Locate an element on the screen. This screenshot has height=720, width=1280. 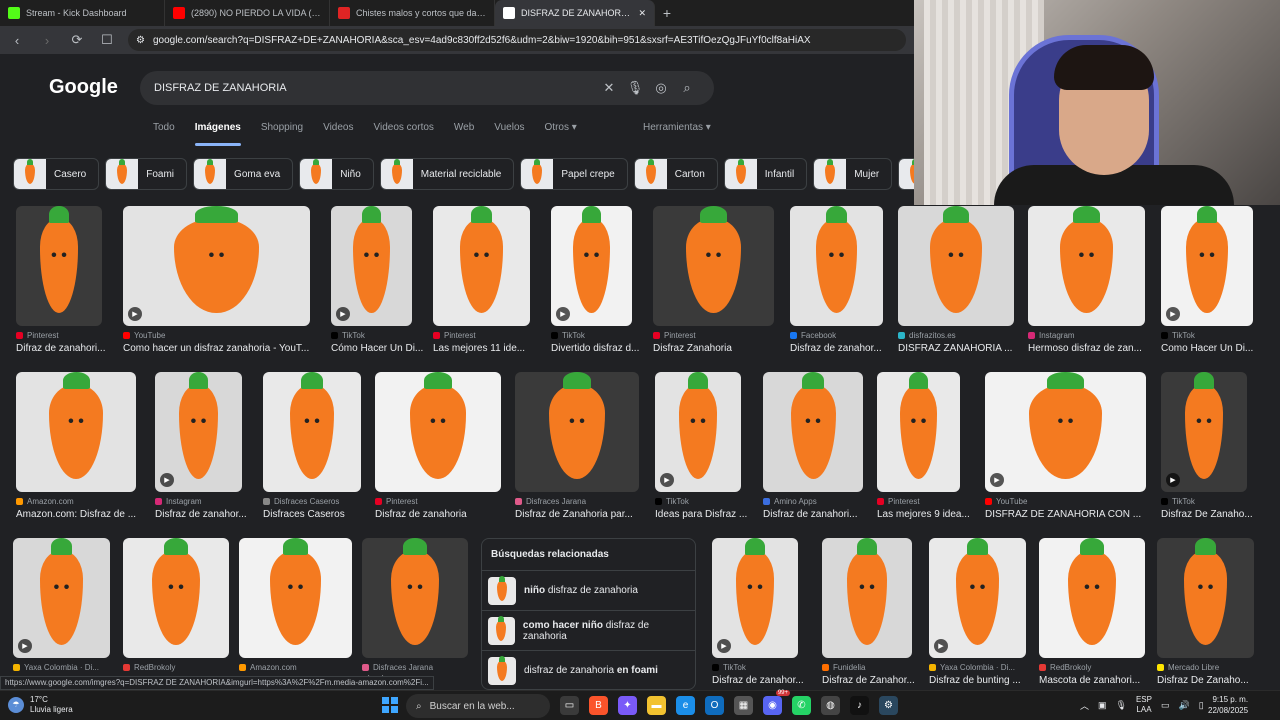
tab-close-icon: ✕ is located at coordinates (642, 13).